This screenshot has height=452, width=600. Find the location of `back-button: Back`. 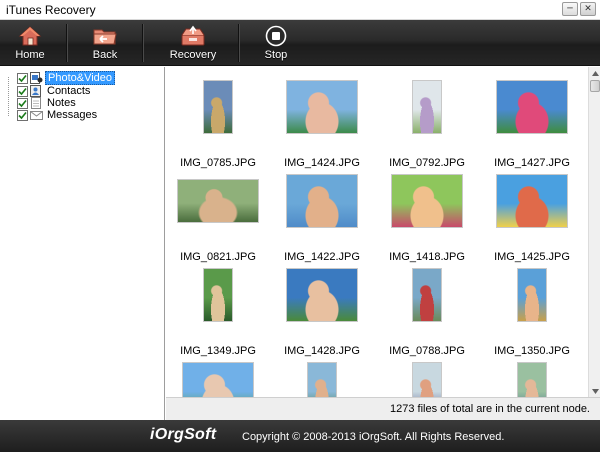

back-button: Back is located at coordinates (105, 43).